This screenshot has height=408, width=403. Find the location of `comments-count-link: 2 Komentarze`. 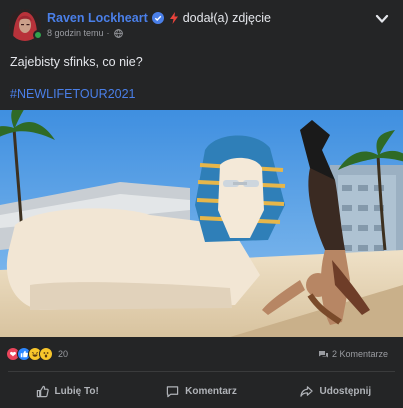

comments-count-link: 2 Komentarze is located at coordinates (353, 354).